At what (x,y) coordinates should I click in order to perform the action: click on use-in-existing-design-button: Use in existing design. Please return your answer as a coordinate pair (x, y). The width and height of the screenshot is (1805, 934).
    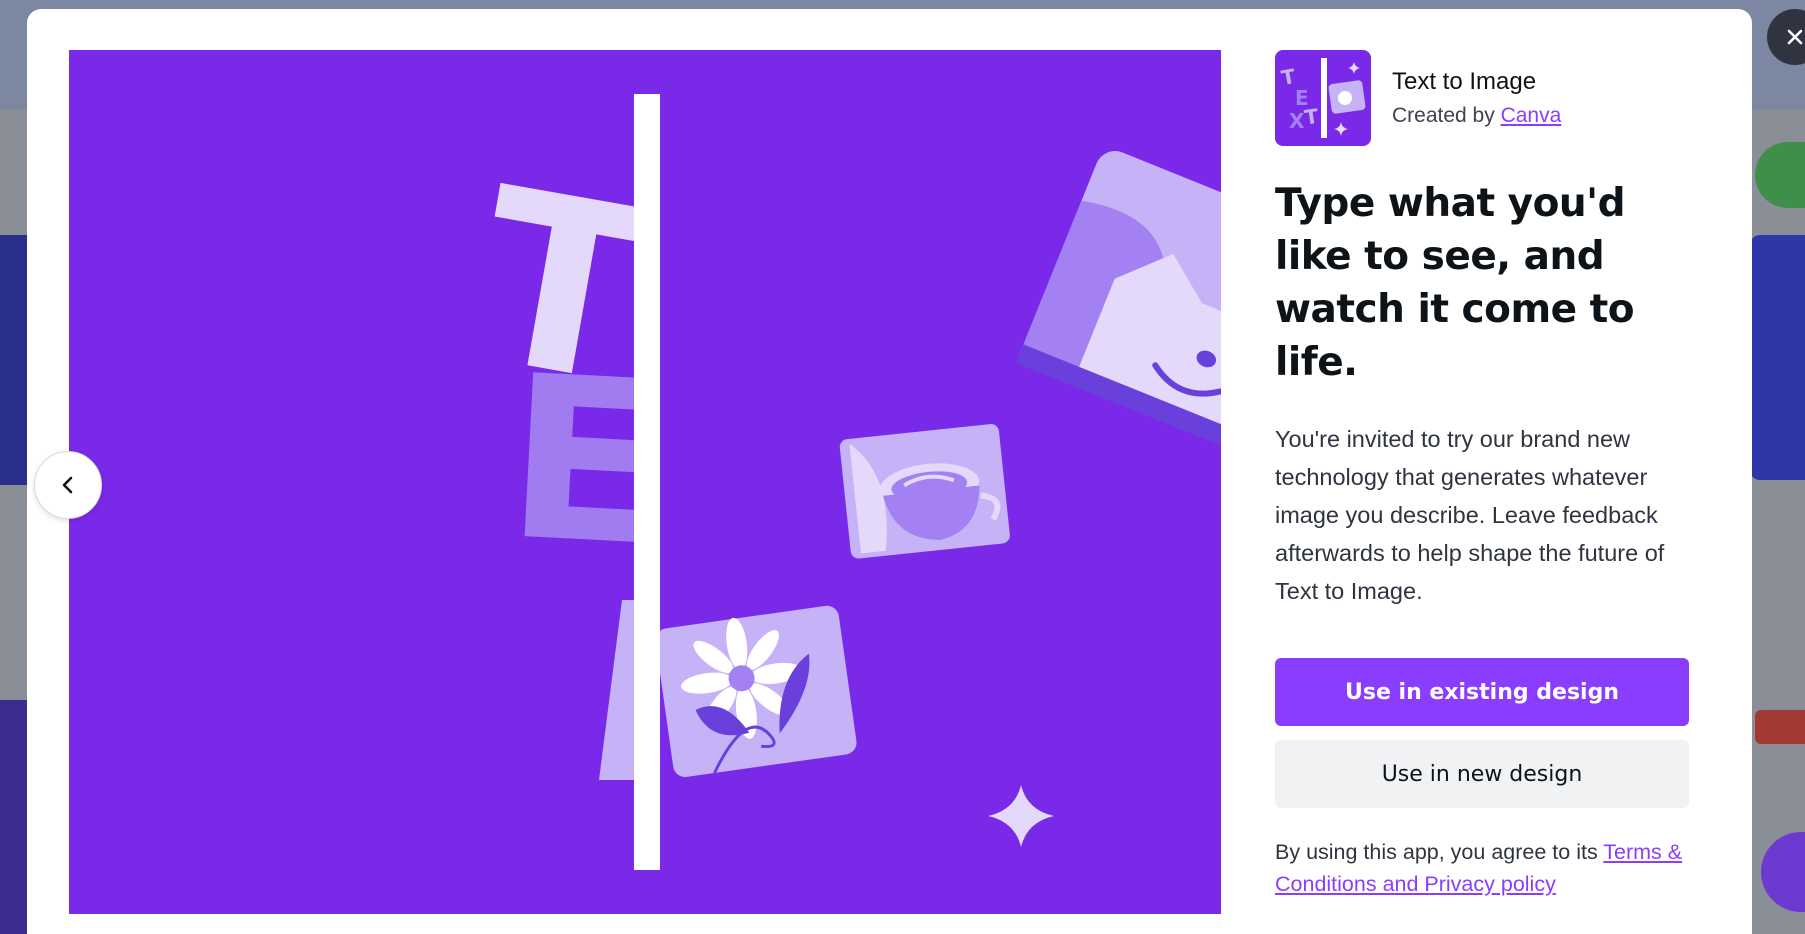
    Looking at the image, I should click on (1482, 692).